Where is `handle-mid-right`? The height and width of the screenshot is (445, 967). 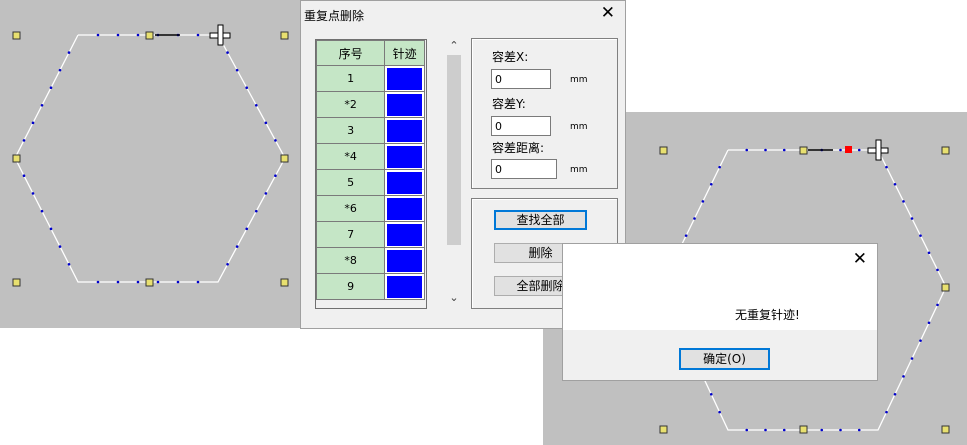 handle-mid-right is located at coordinates (284, 158).